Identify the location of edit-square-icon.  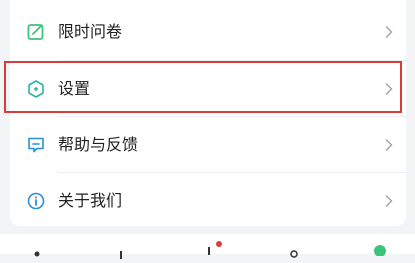
(36, 32).